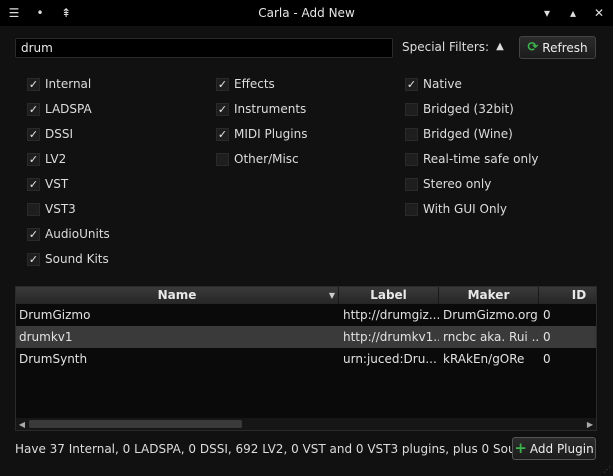  Describe the element at coordinates (22, 424) in the screenshot. I see `scroll-left-icon: ◀` at that location.